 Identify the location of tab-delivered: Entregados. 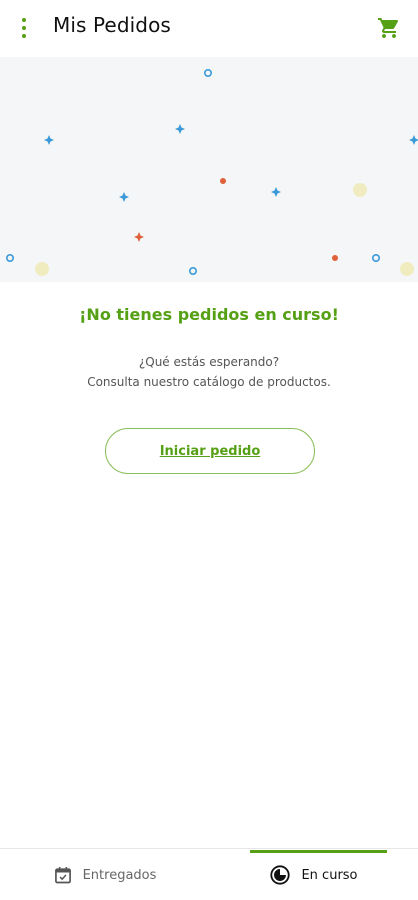
(104, 874).